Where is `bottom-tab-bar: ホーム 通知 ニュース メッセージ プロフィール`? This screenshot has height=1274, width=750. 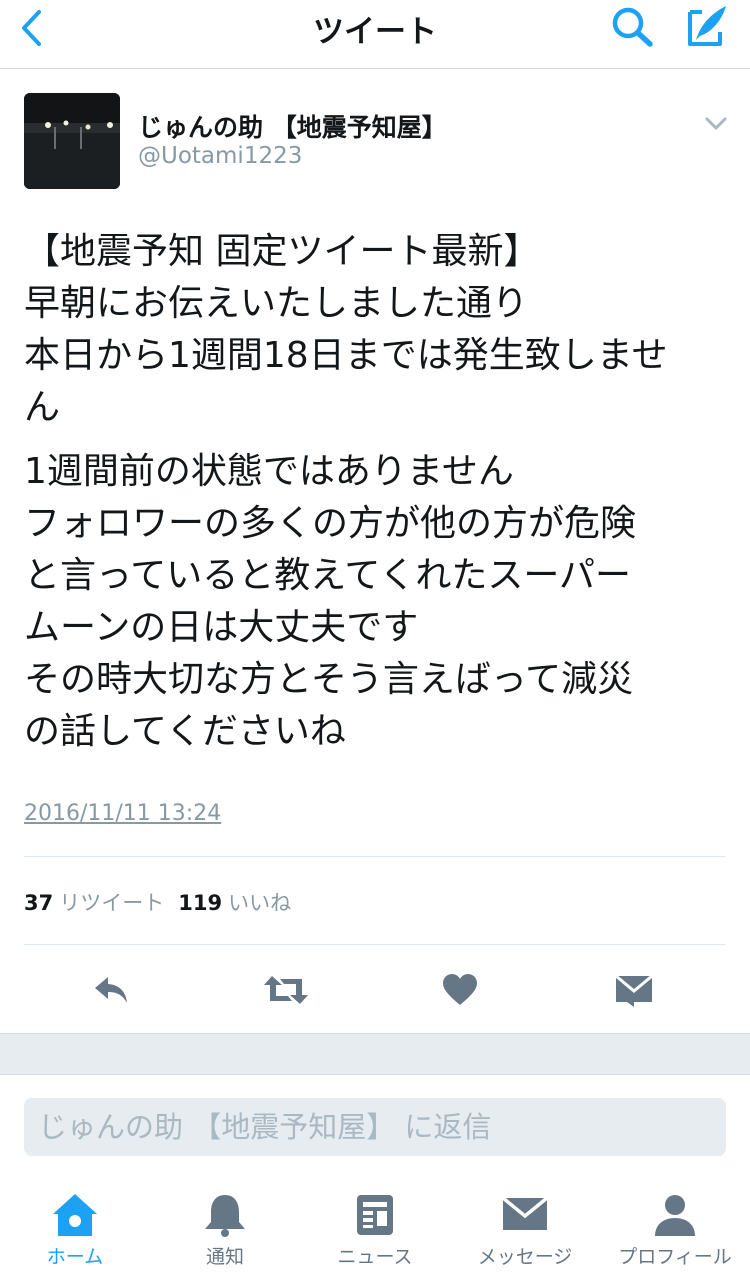 bottom-tab-bar: ホーム 通知 ニュース メッセージ プロフィール is located at coordinates (375, 1227).